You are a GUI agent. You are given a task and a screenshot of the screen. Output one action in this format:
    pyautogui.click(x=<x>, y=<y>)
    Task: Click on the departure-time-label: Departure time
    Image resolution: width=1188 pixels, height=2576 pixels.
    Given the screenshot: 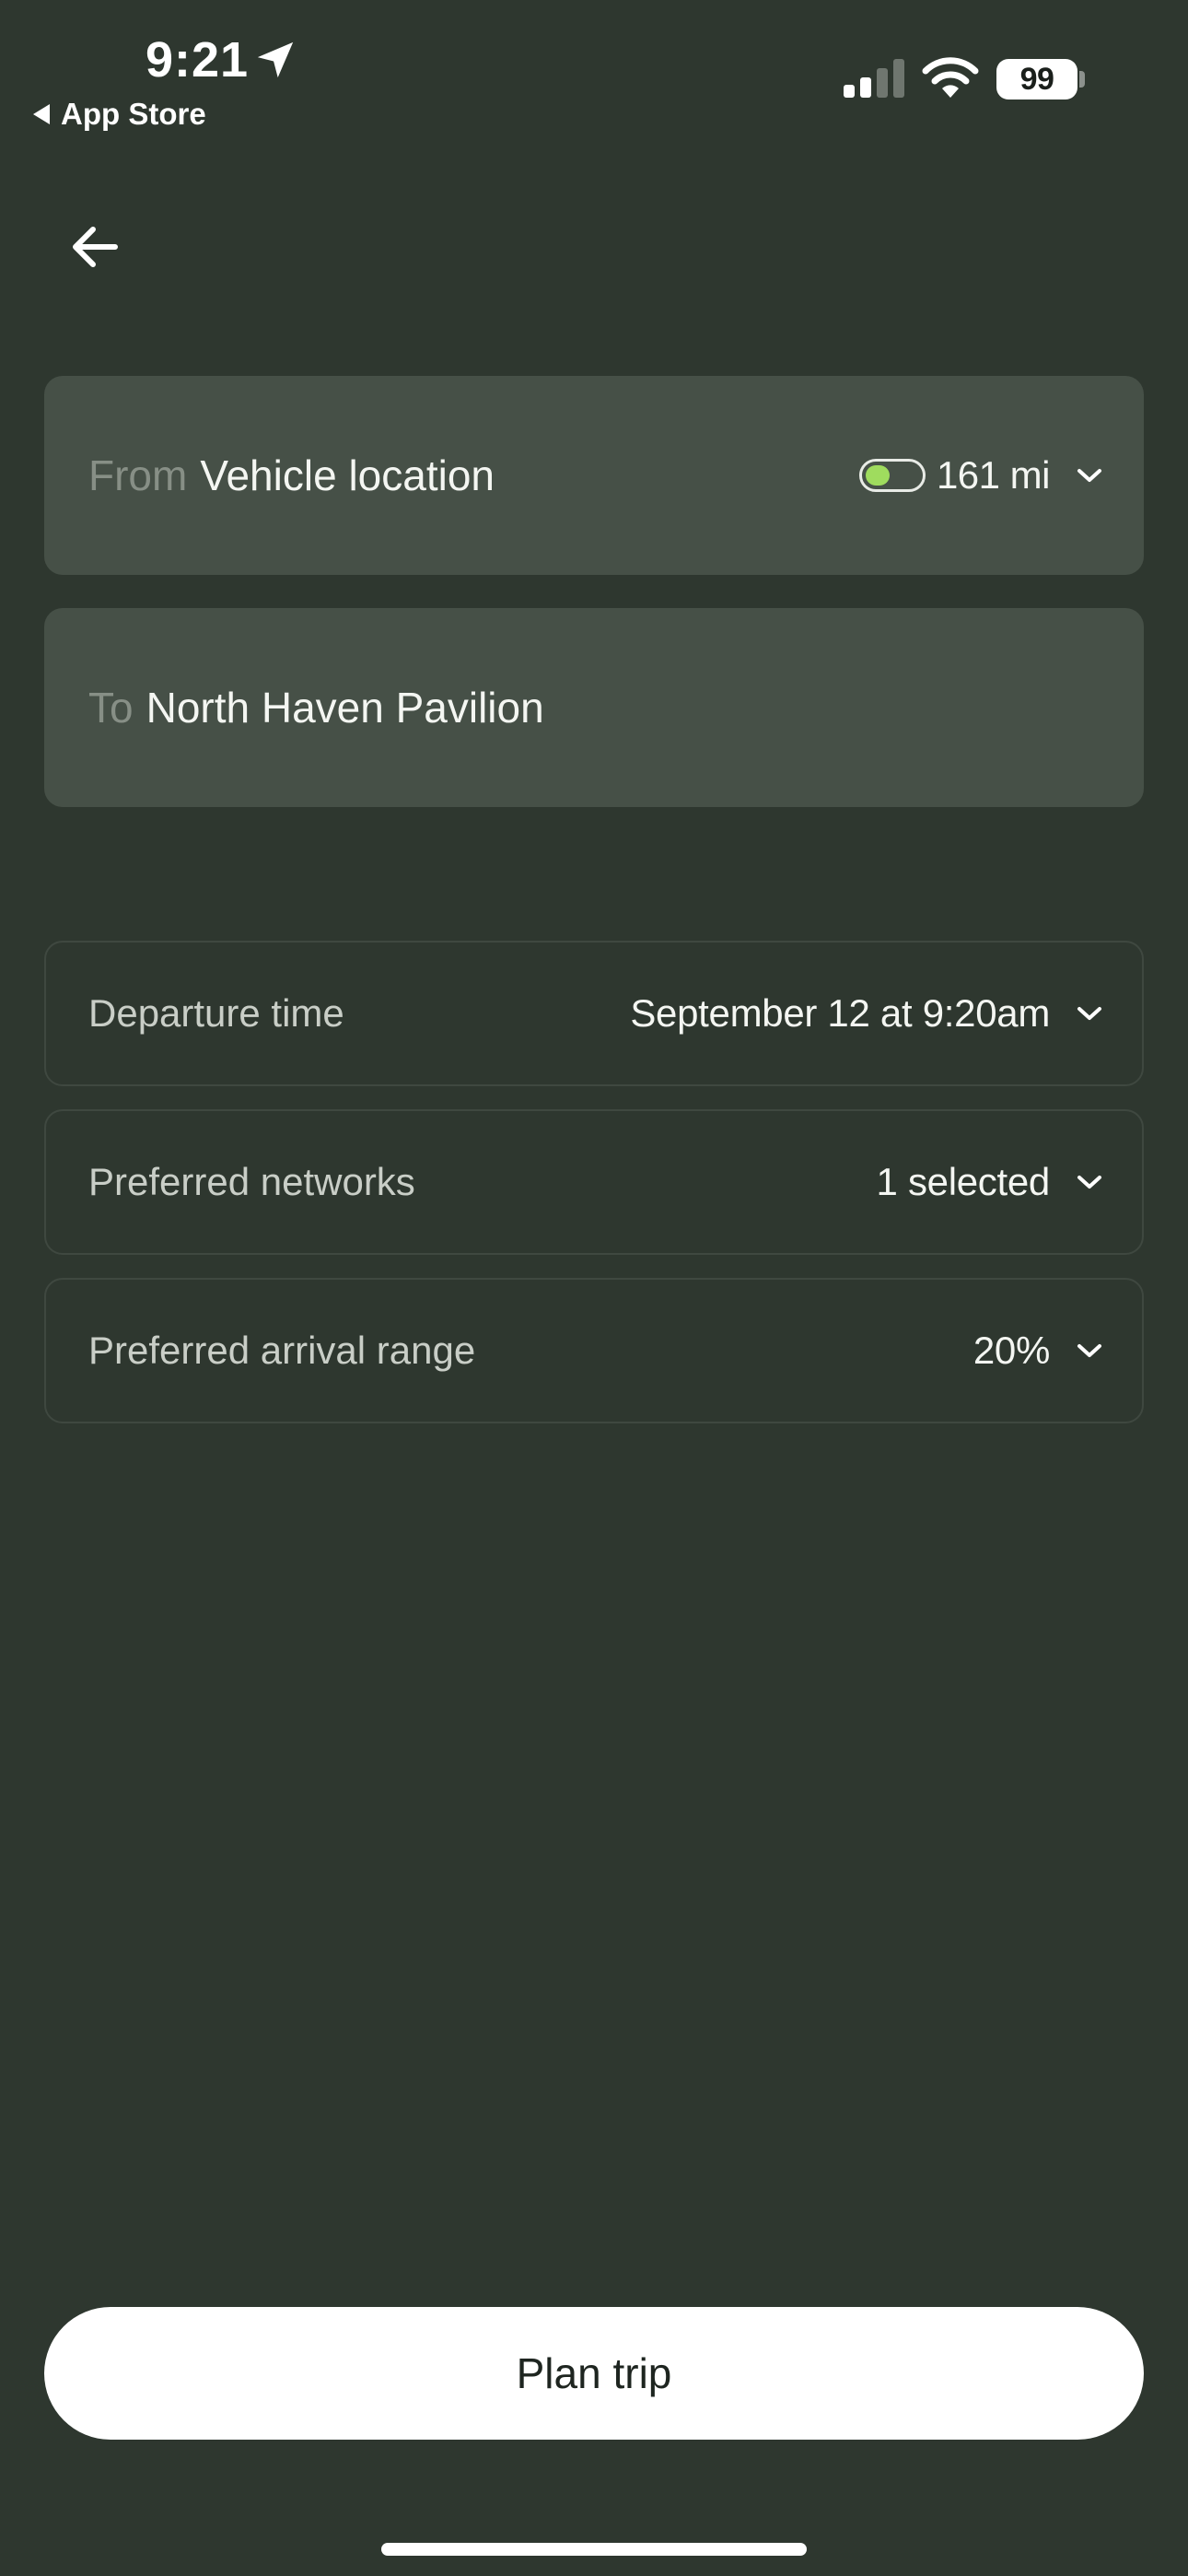 What is the action you would take?
    pyautogui.click(x=216, y=1013)
    